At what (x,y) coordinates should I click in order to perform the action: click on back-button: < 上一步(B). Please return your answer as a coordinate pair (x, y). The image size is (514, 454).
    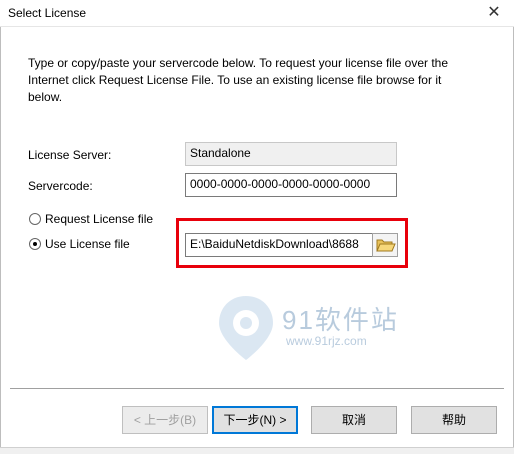
    Looking at the image, I should click on (165, 420).